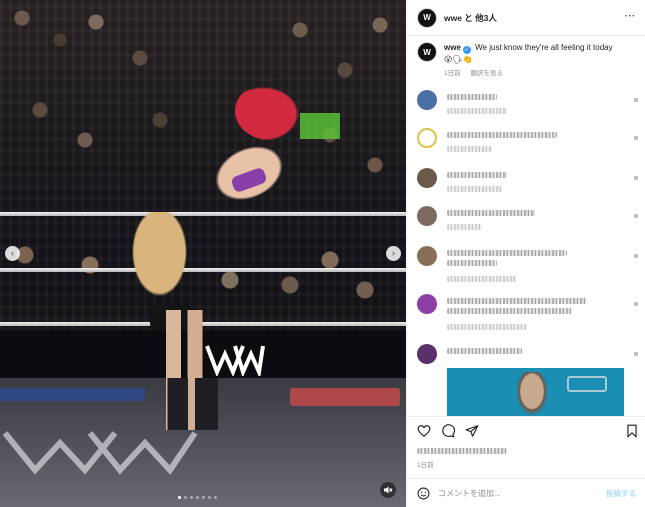 The height and width of the screenshot is (507, 645). What do you see at coordinates (427, 17) in the screenshot?
I see `avatar: W` at bounding box center [427, 17].